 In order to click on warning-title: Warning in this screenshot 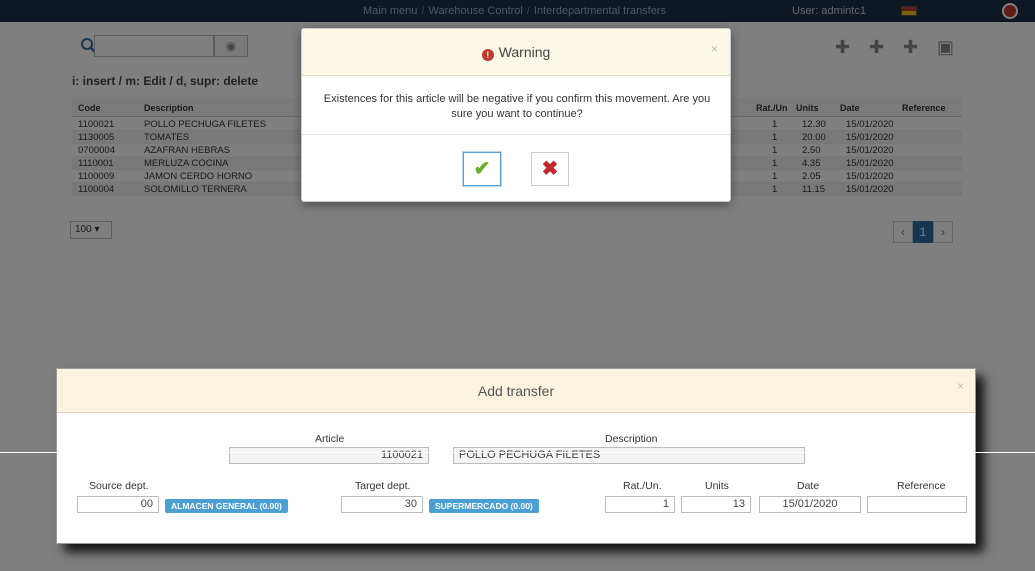, I will do `click(524, 52)`.